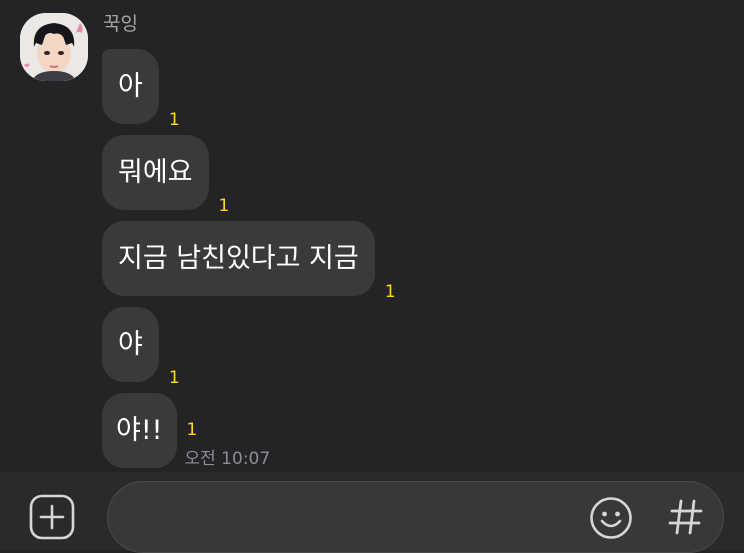 The image size is (744, 553). Describe the element at coordinates (139, 430) in the screenshot. I see `message-bubble: 야!!` at that location.